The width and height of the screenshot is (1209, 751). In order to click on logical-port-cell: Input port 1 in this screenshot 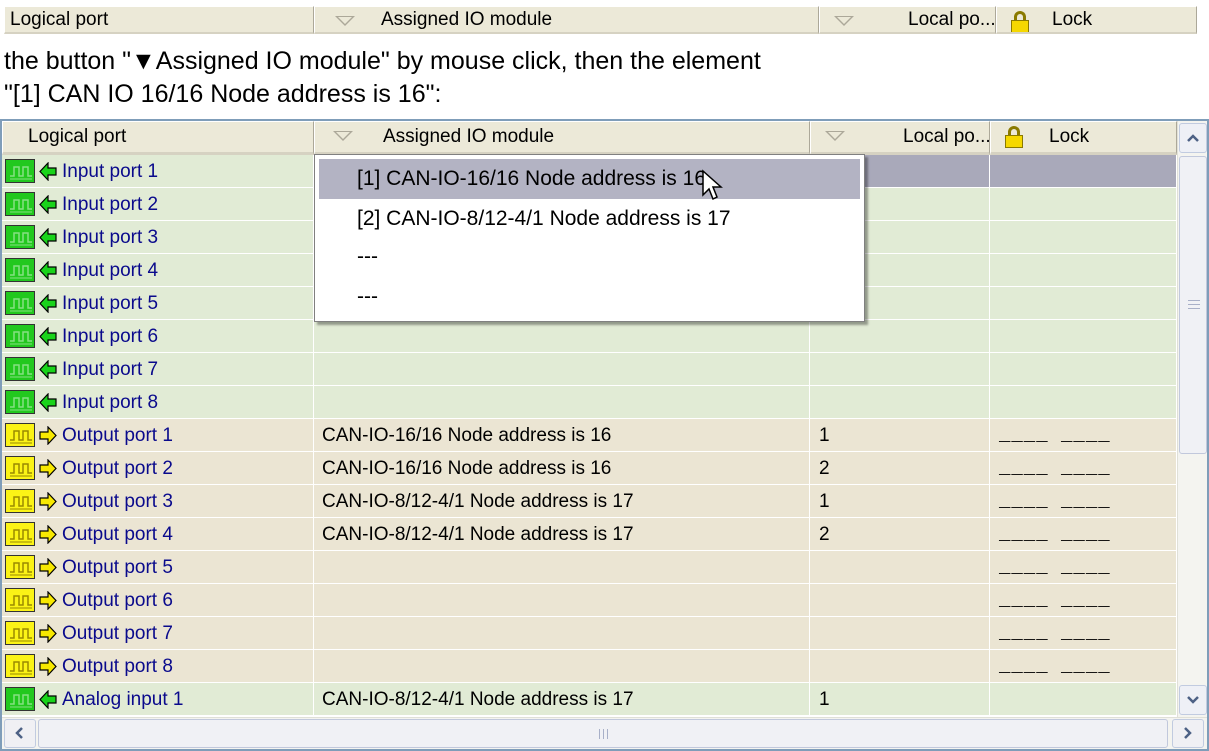, I will do `click(158, 171)`.